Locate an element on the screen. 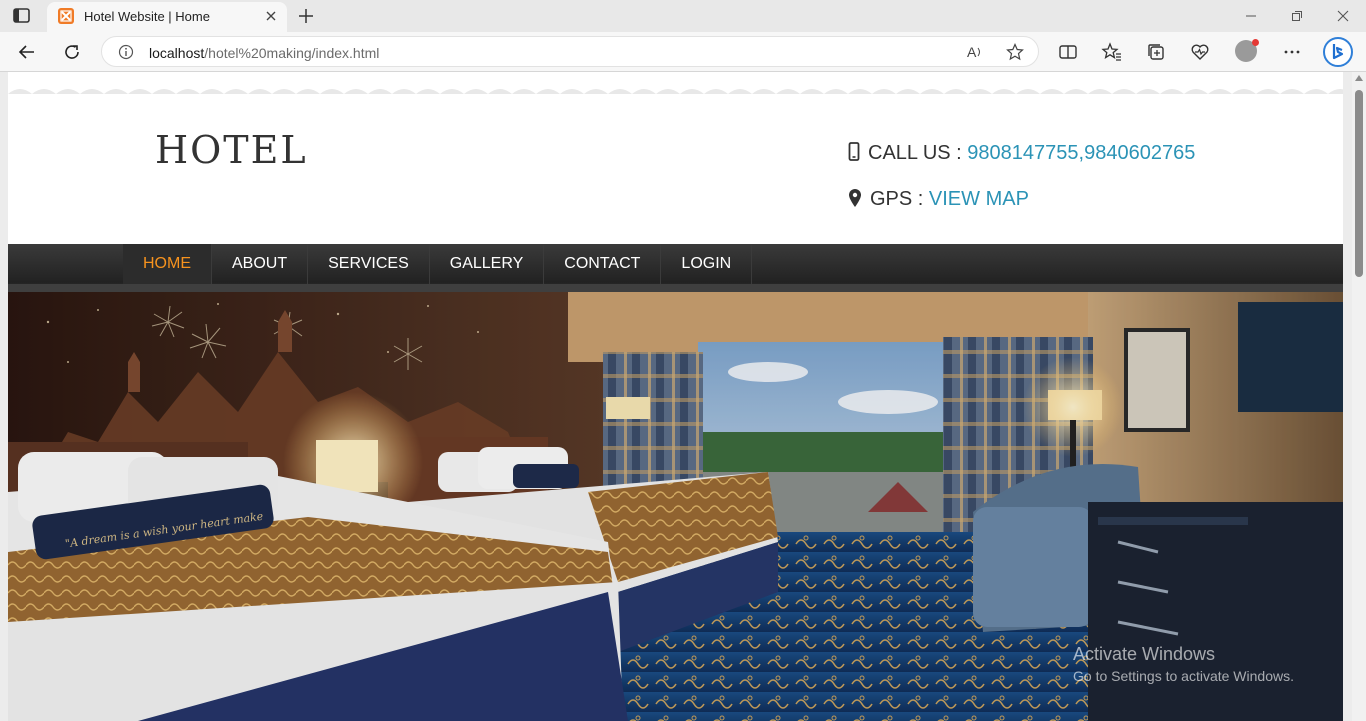 This screenshot has height=721, width=1366. url-host: localhost is located at coordinates (177, 53).